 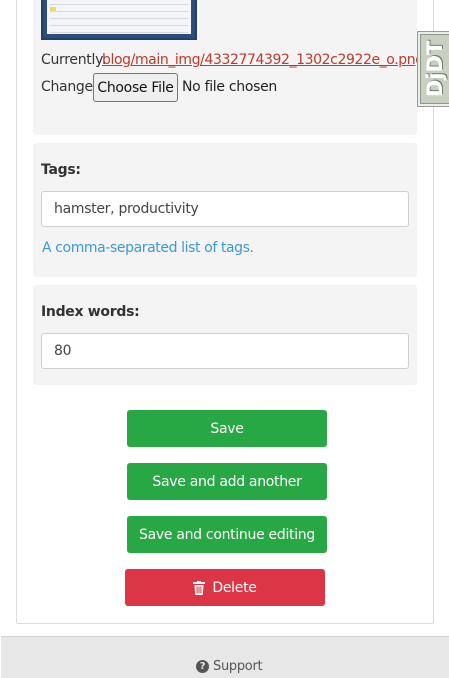 I want to click on support-link: ? Support, so click(x=229, y=666).